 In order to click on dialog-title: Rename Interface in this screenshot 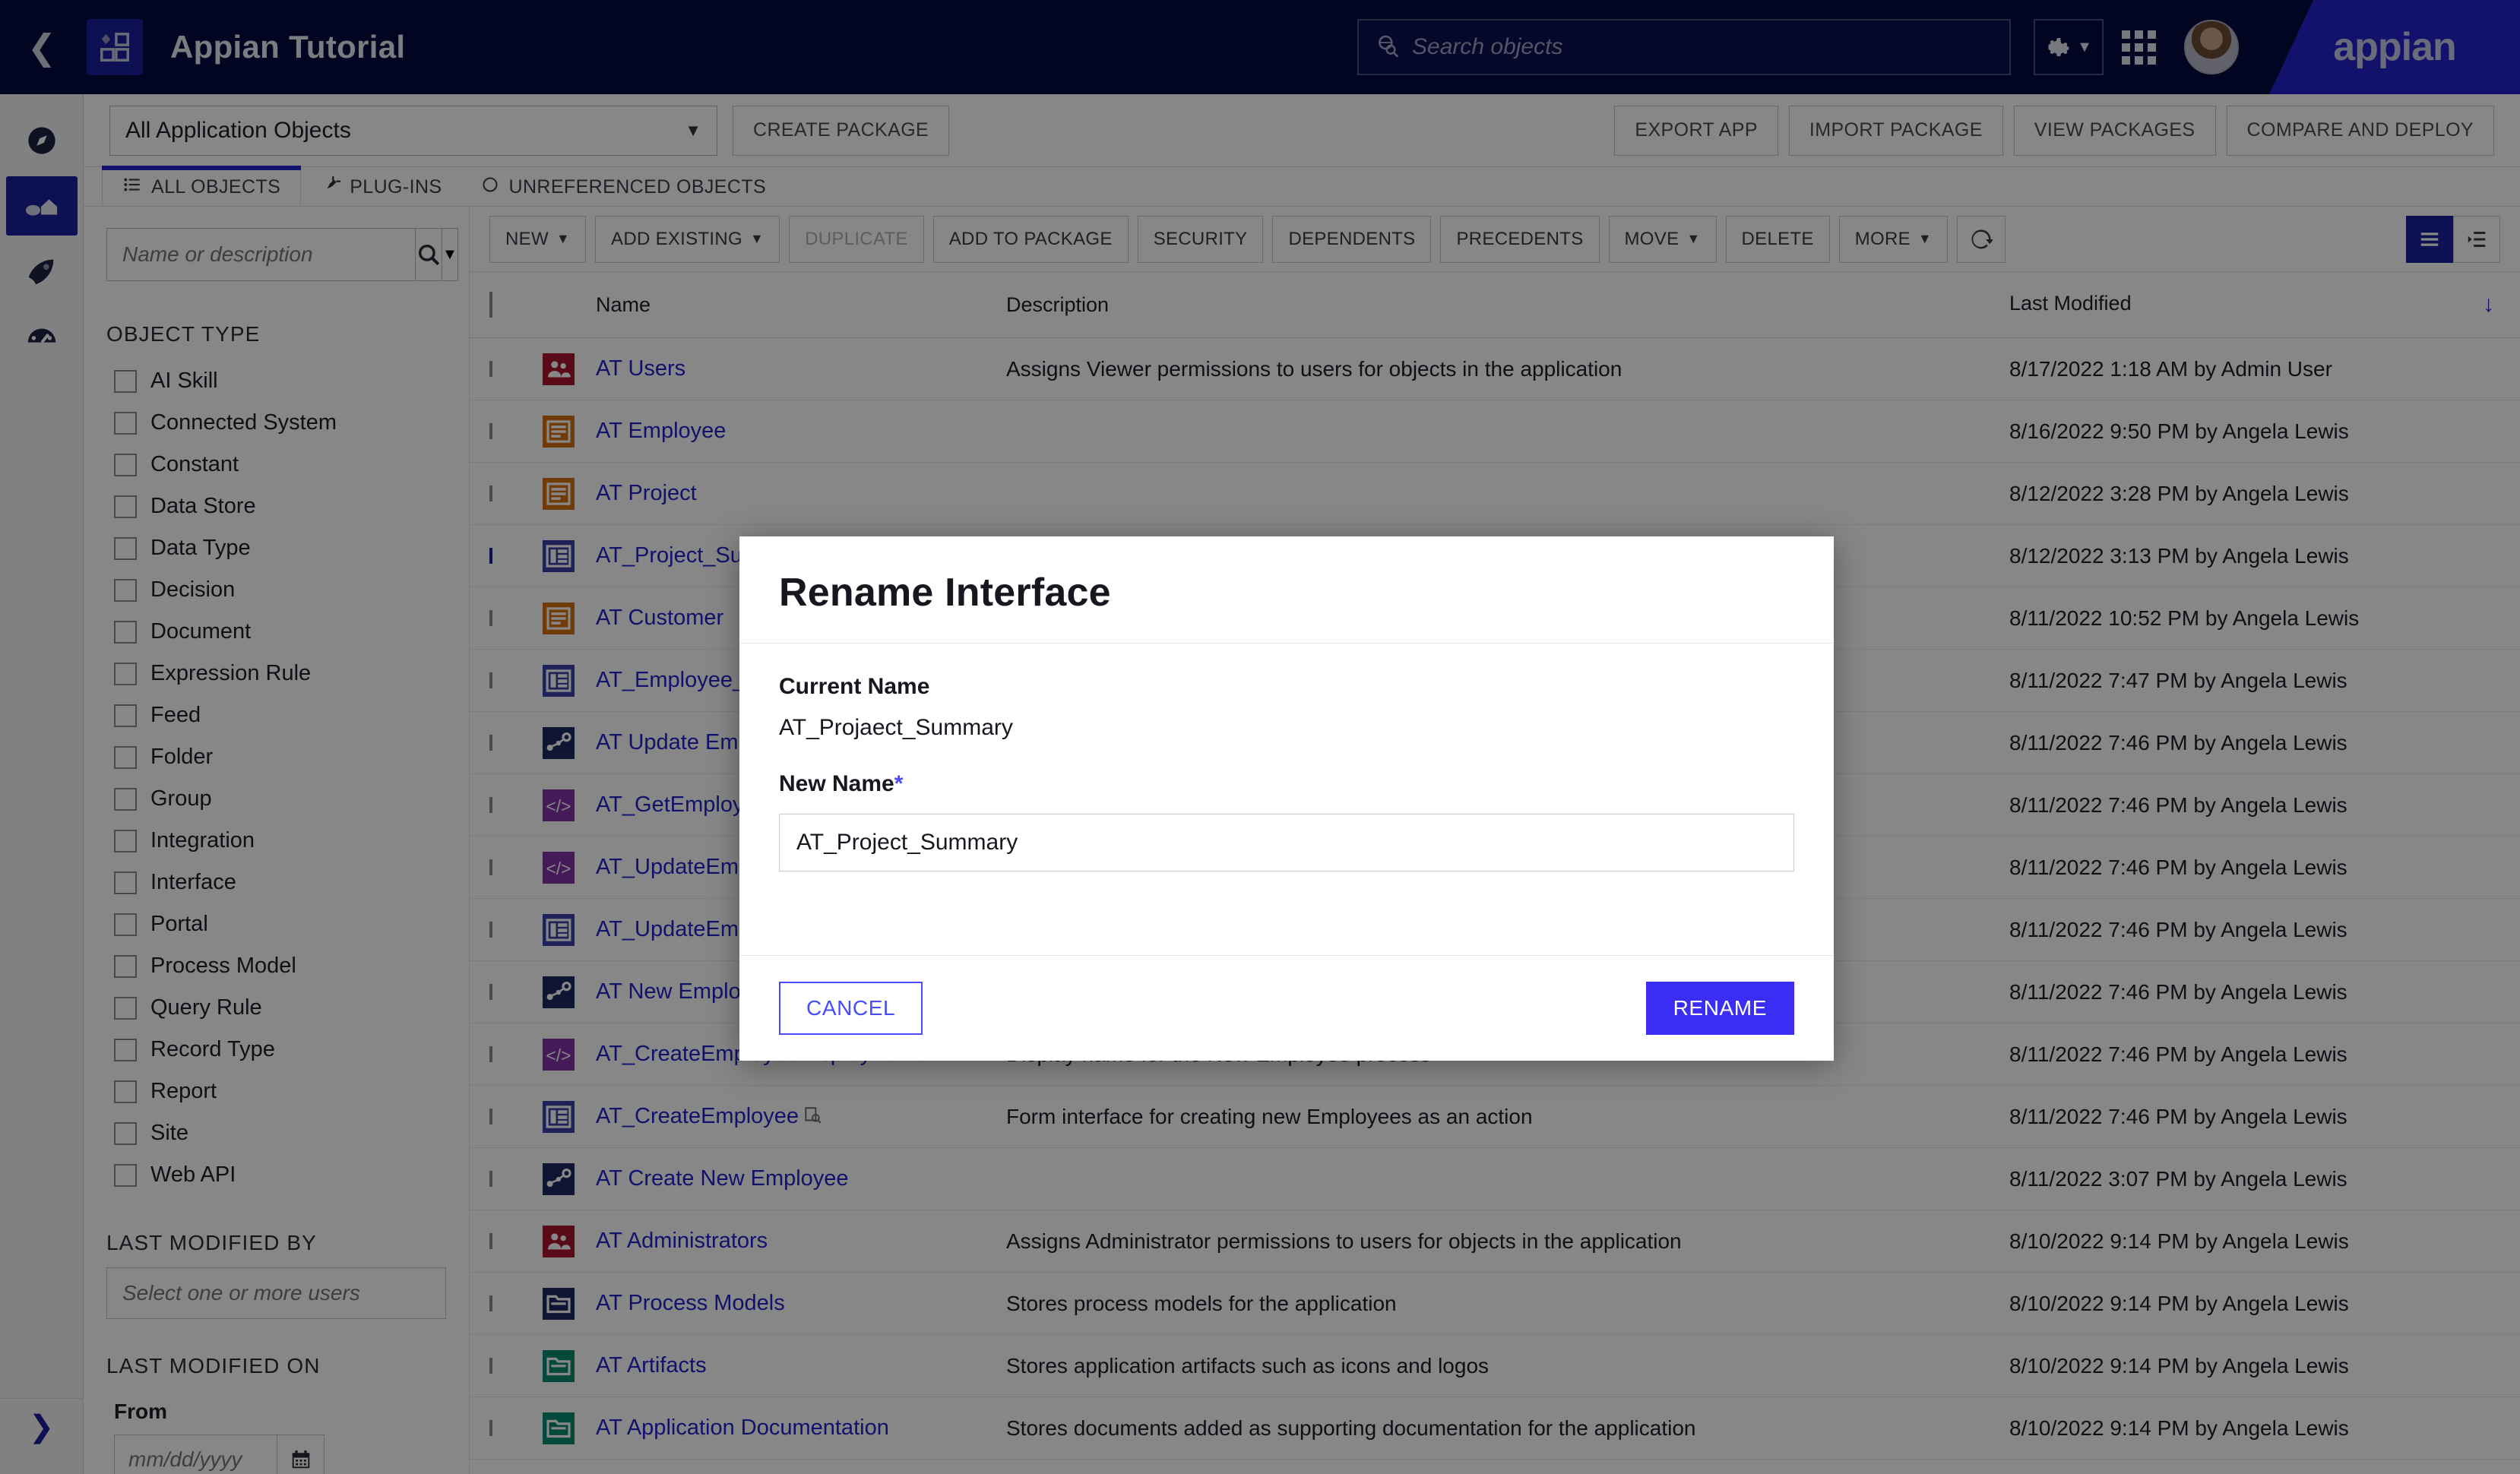, I will do `click(945, 593)`.